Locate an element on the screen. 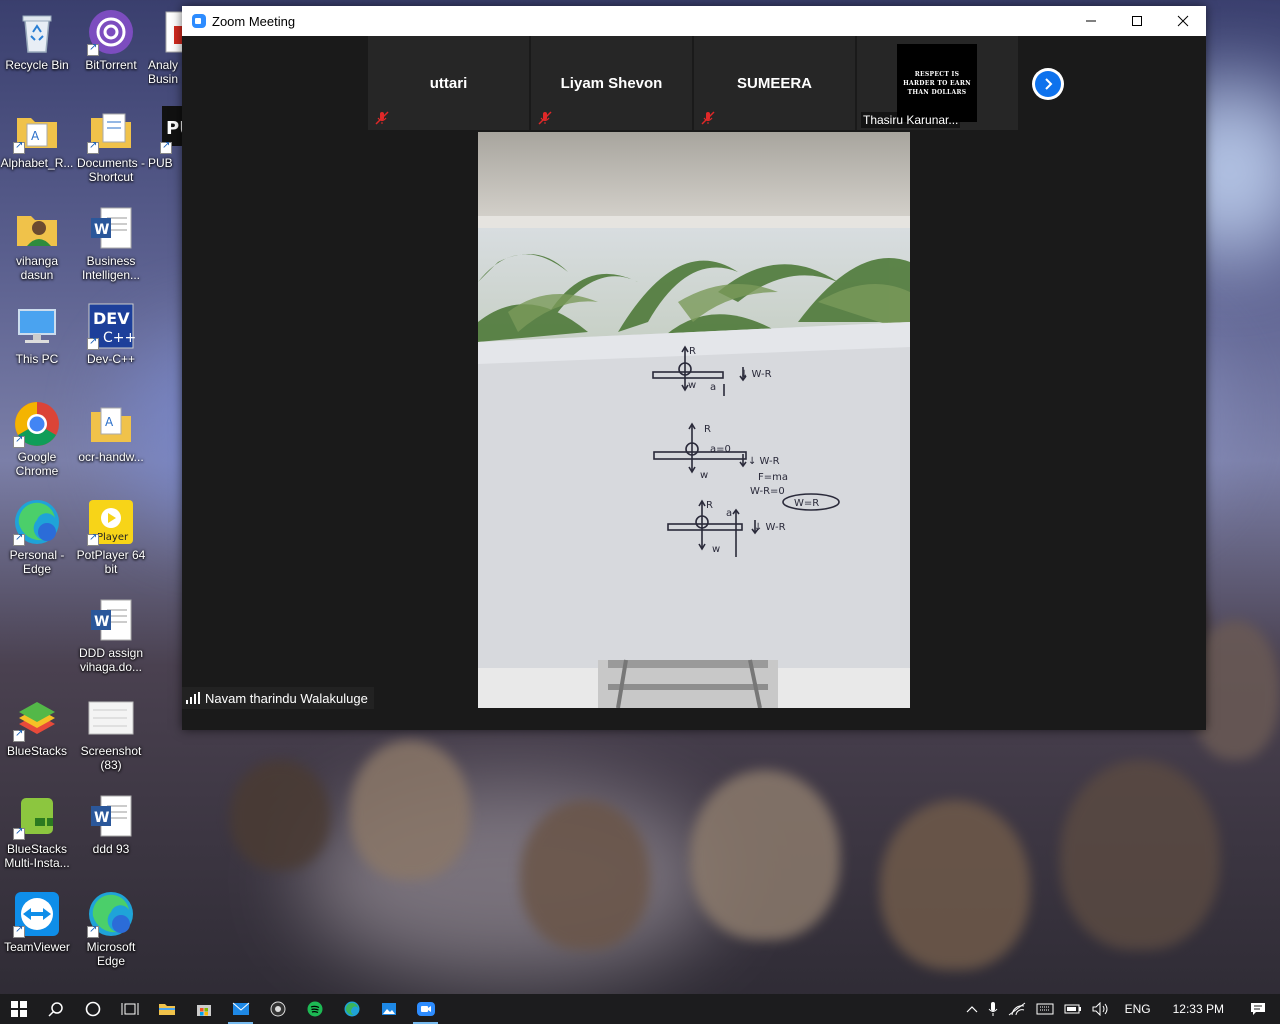  computer-icon is located at coordinates (37, 326).